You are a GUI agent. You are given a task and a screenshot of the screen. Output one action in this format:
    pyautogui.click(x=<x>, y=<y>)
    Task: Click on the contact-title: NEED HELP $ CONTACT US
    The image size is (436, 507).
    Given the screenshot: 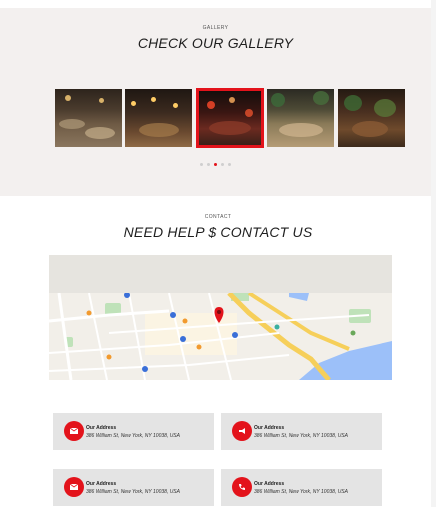 What is the action you would take?
    pyautogui.click(x=218, y=232)
    